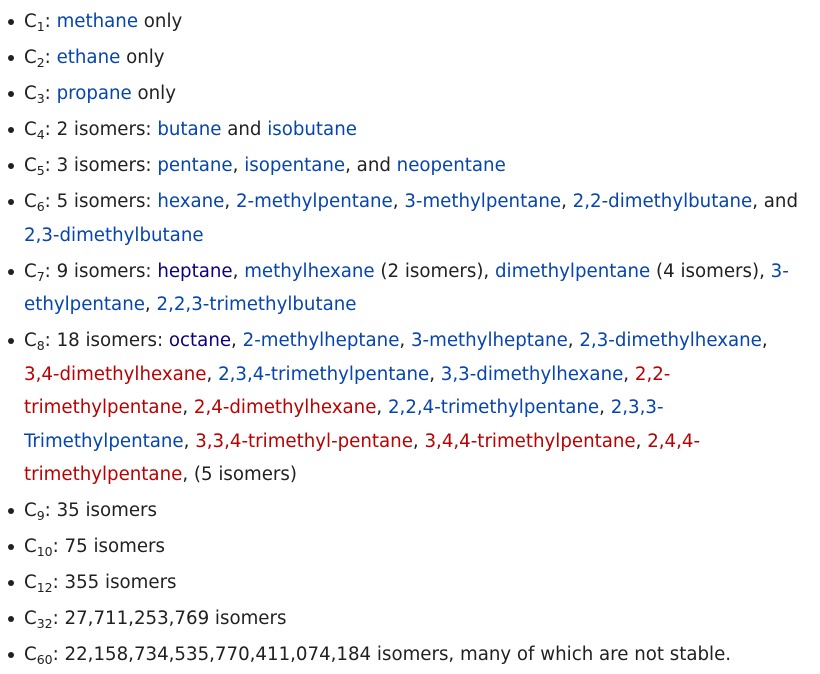 This screenshot has height=674, width=820. I want to click on item-text: : 35 isomers, so click(101, 511).